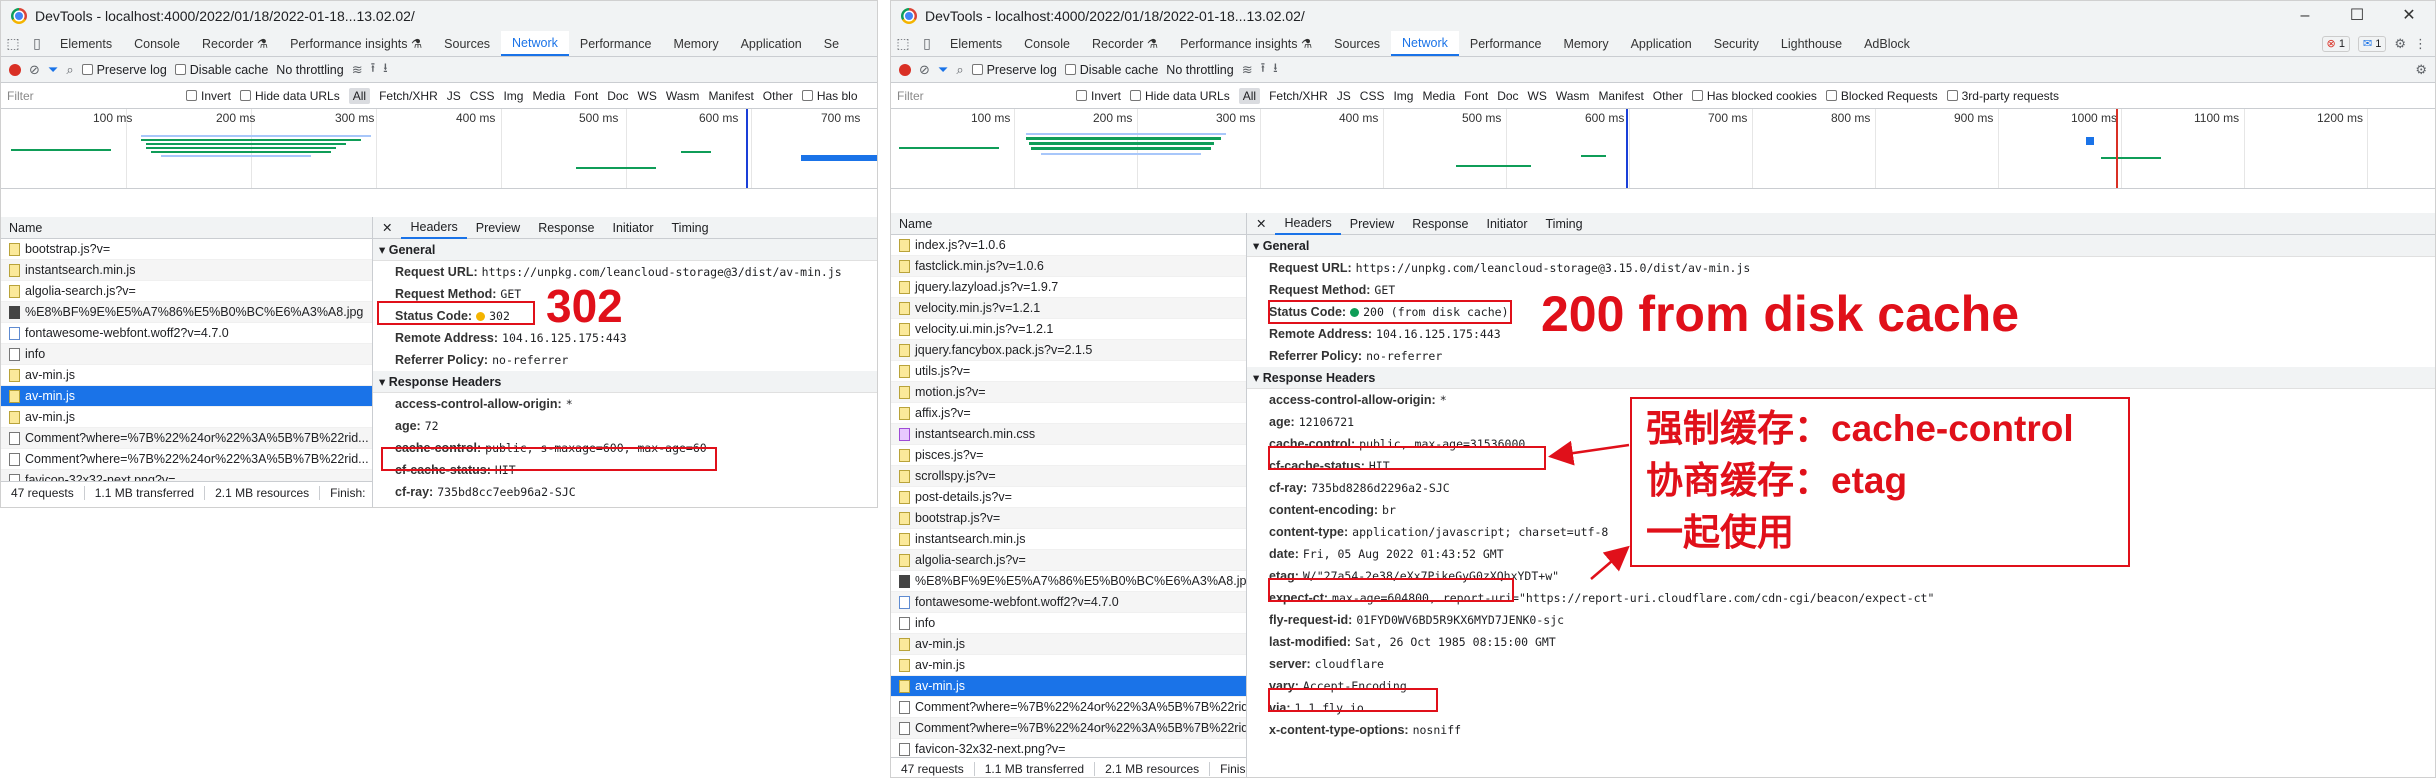 The width and height of the screenshot is (2436, 778). Describe the element at coordinates (1068, 602) in the screenshot. I see `request-row: fontawesome-webfont.woff2?v=4.7.0` at that location.